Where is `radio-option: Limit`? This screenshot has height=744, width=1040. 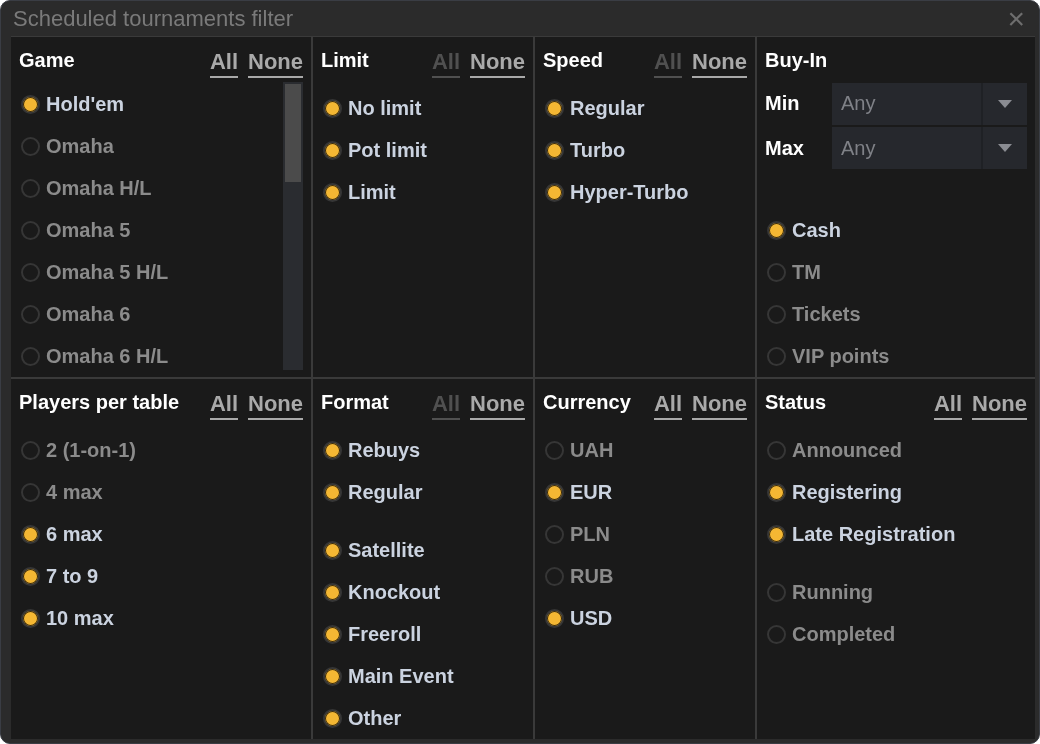
radio-option: Limit is located at coordinates (358, 192).